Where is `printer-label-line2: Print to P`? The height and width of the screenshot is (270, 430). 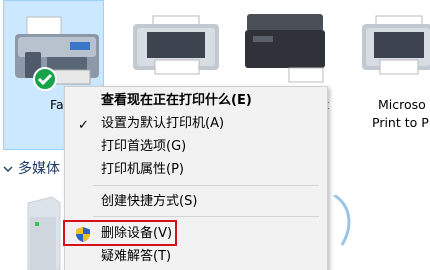 printer-label-line2: Print to P is located at coordinates (400, 122).